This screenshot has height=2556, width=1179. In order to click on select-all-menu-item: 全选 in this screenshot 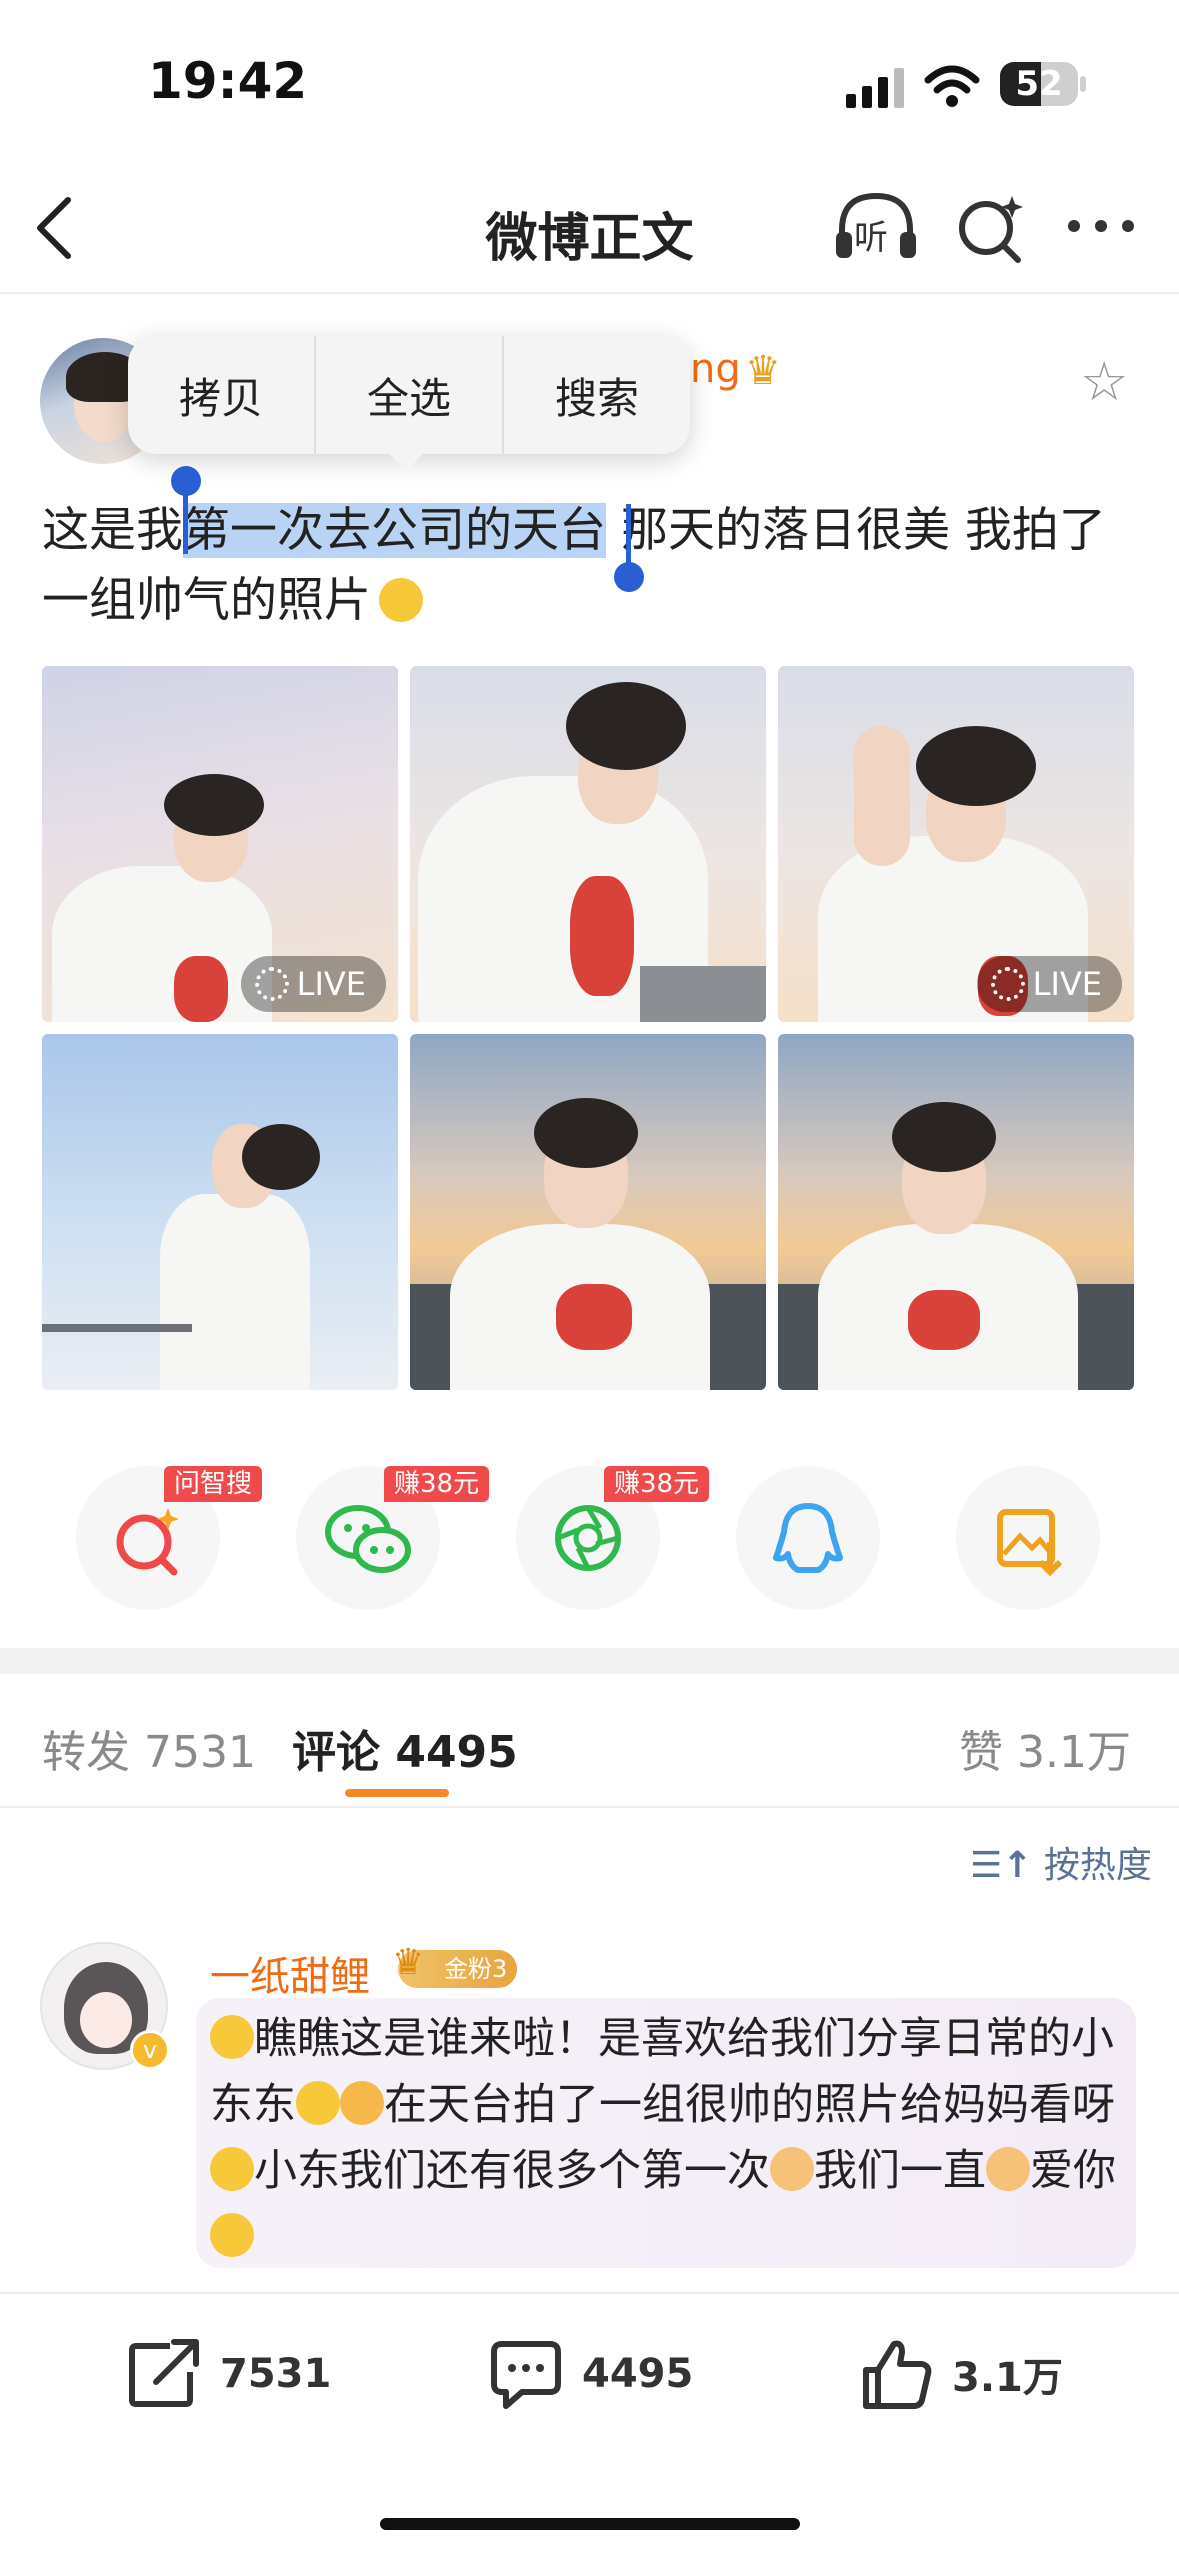, I will do `click(410, 395)`.